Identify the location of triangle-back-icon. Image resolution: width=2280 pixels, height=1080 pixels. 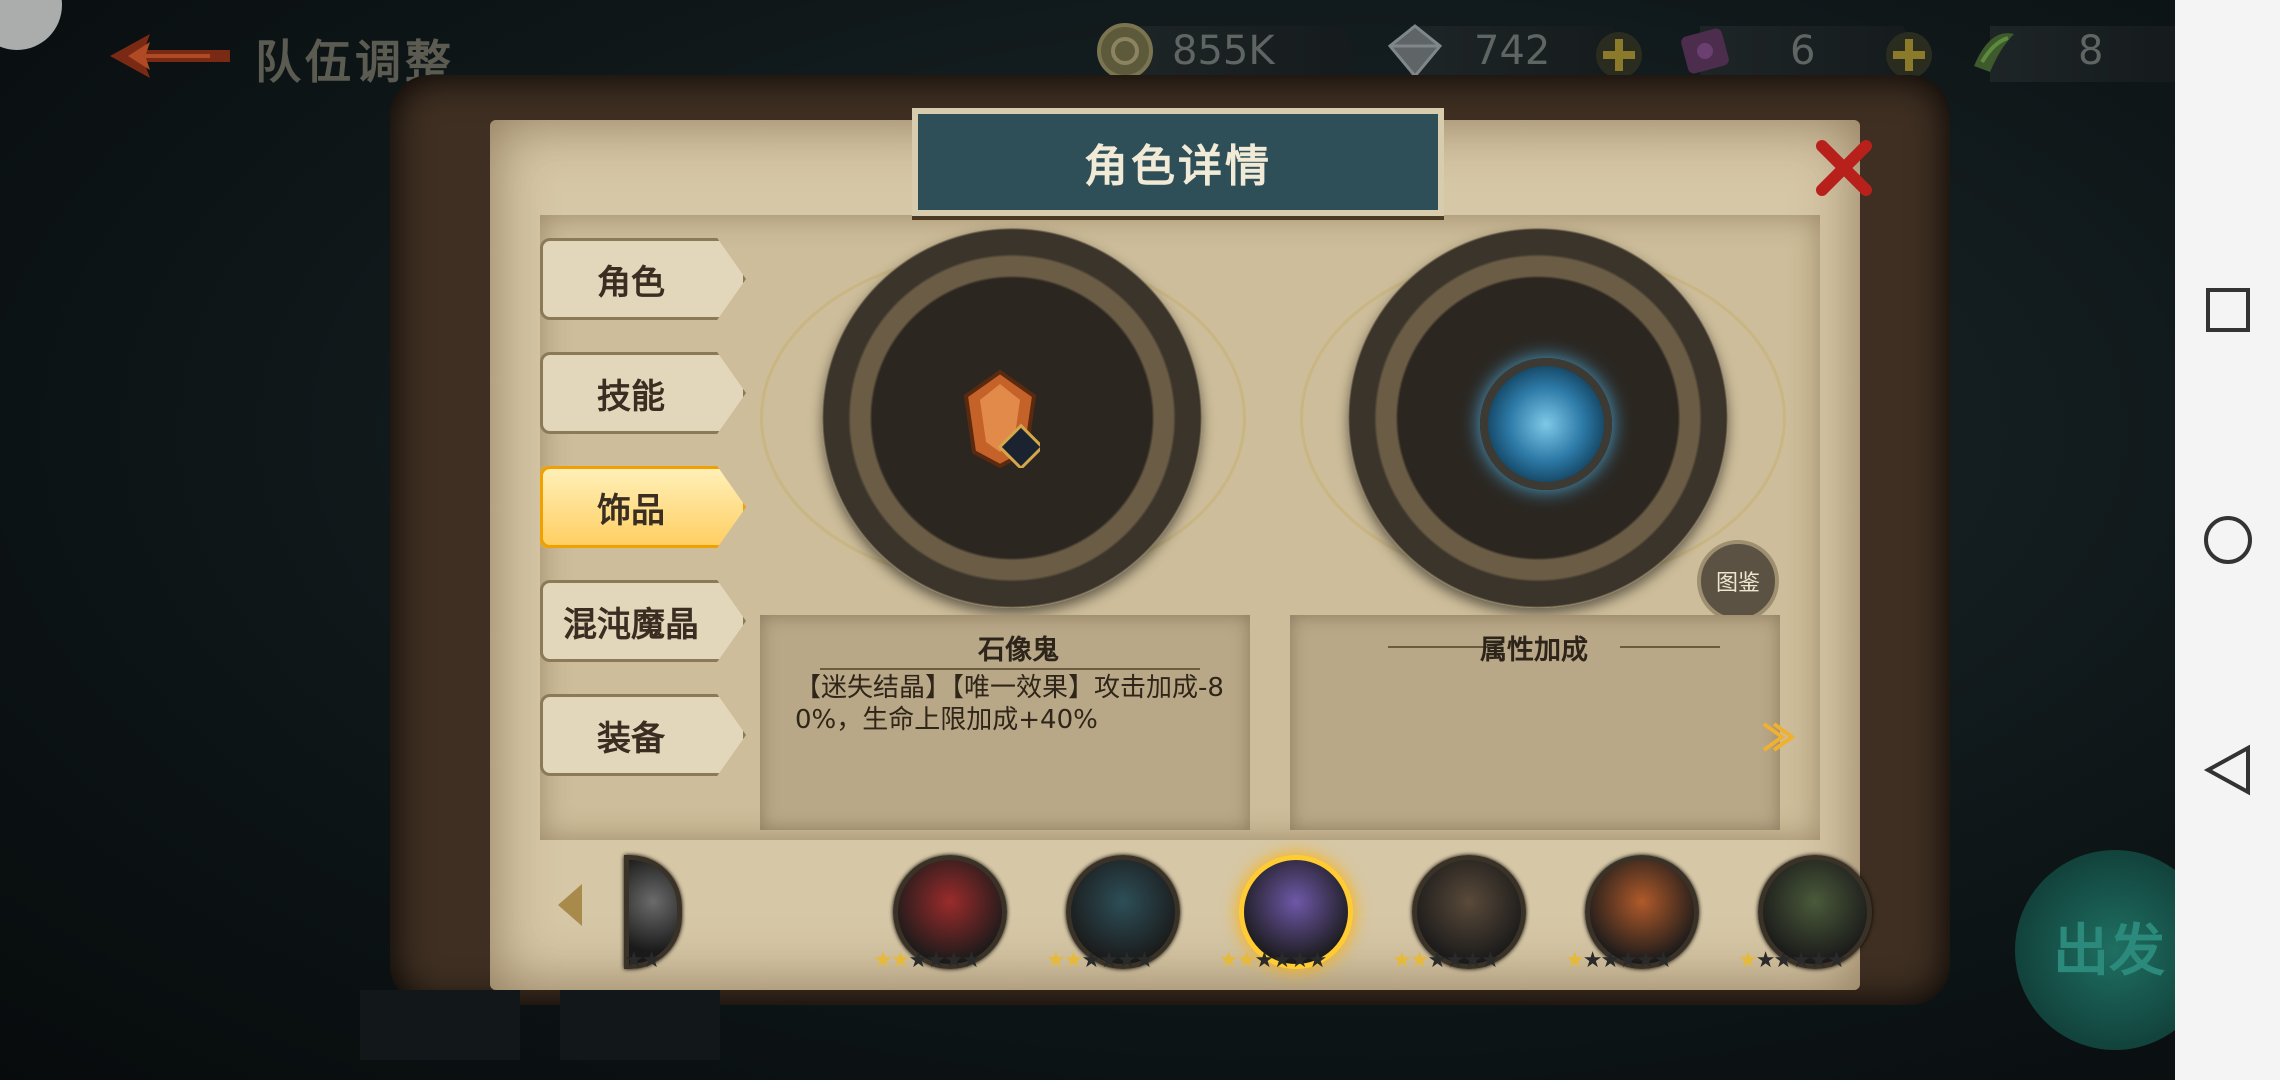
(2226, 770).